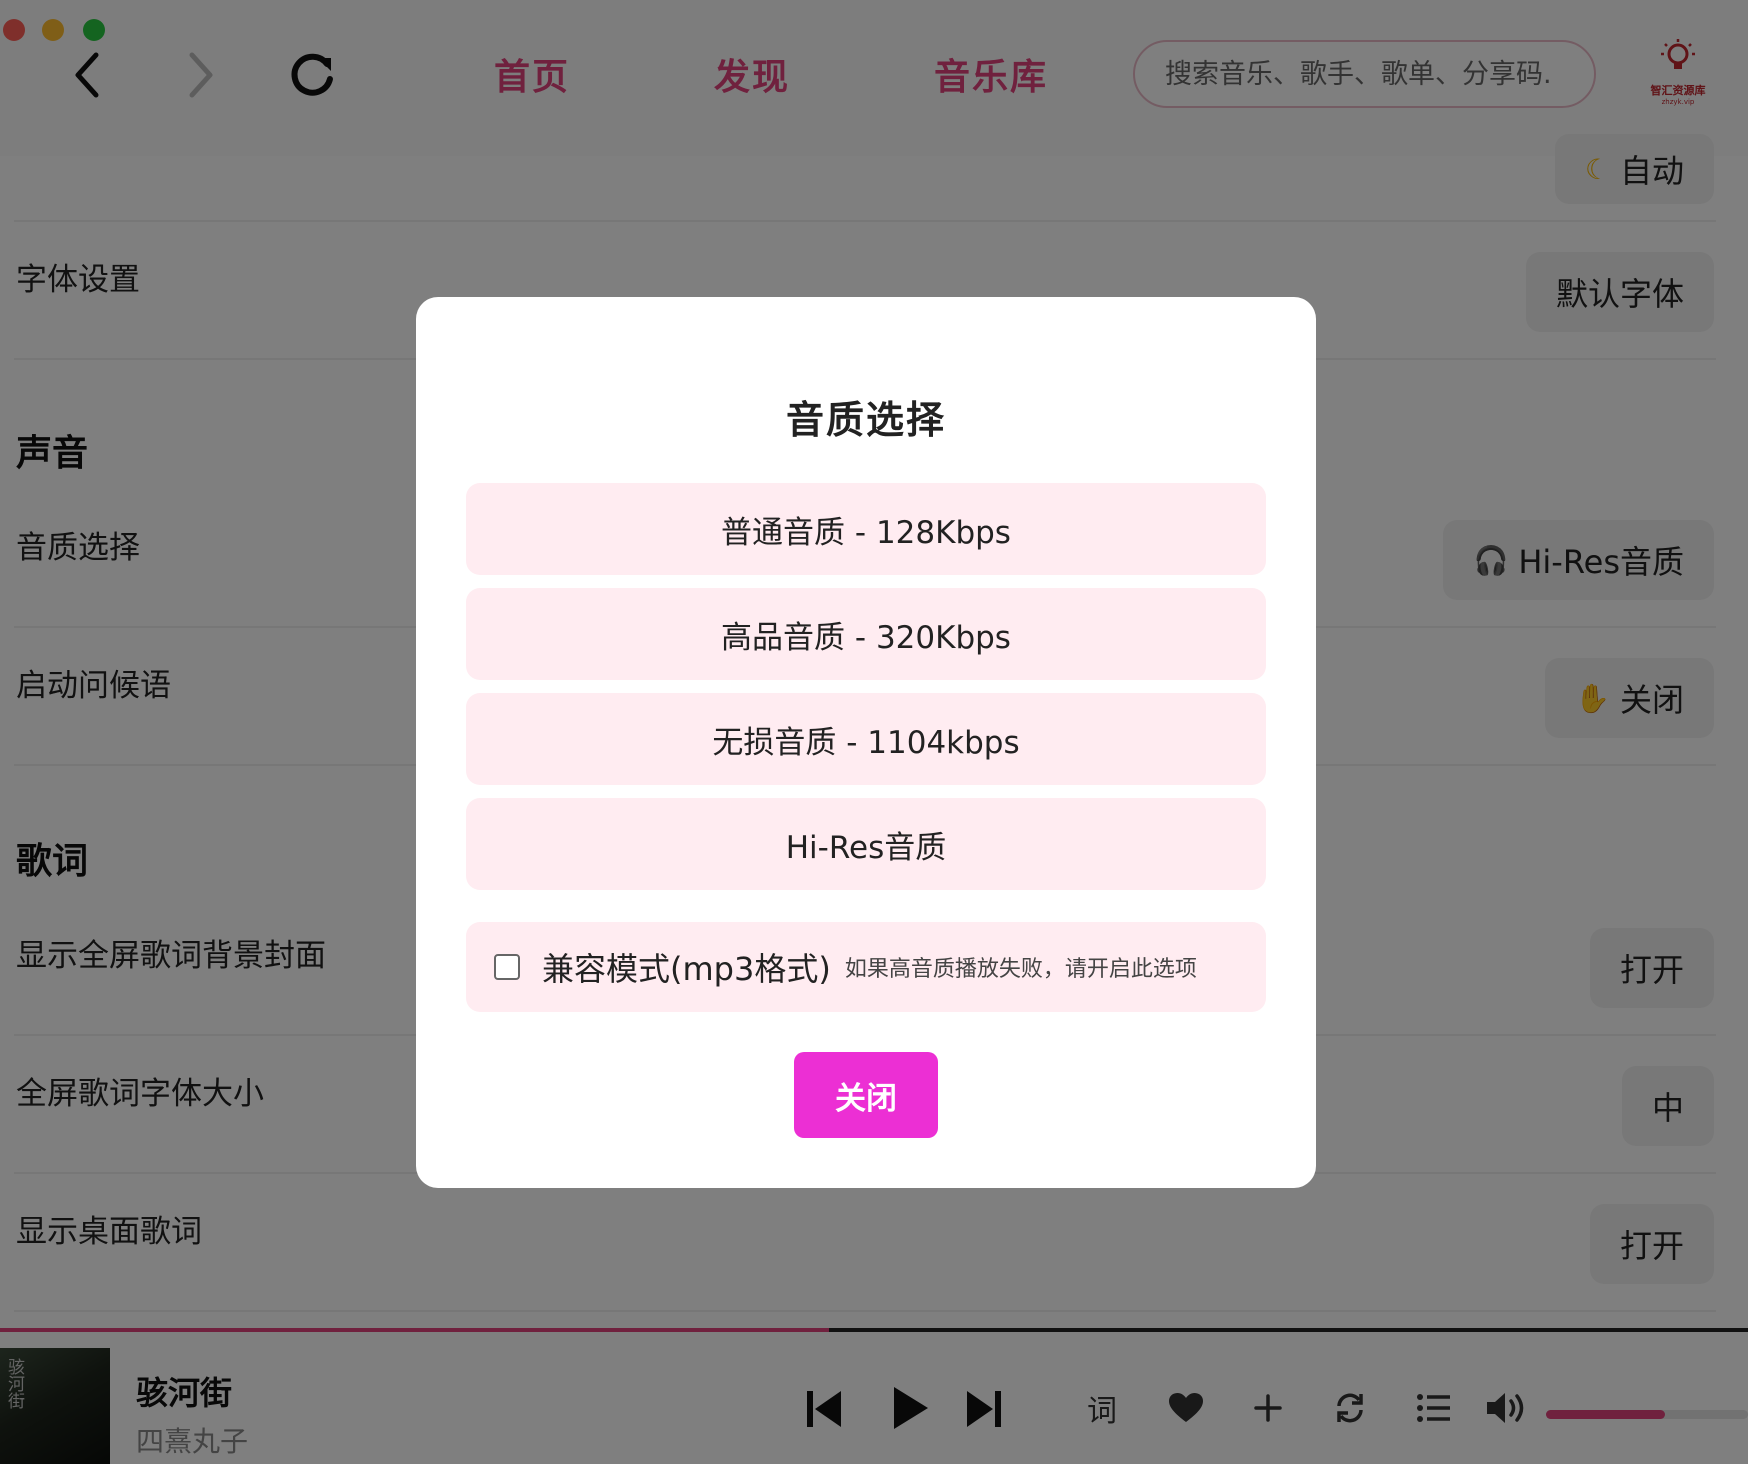 This screenshot has height=1464, width=1748. I want to click on compat-mode-hint: 如果高音质播放失败，请开启此选项, so click(1020, 969).